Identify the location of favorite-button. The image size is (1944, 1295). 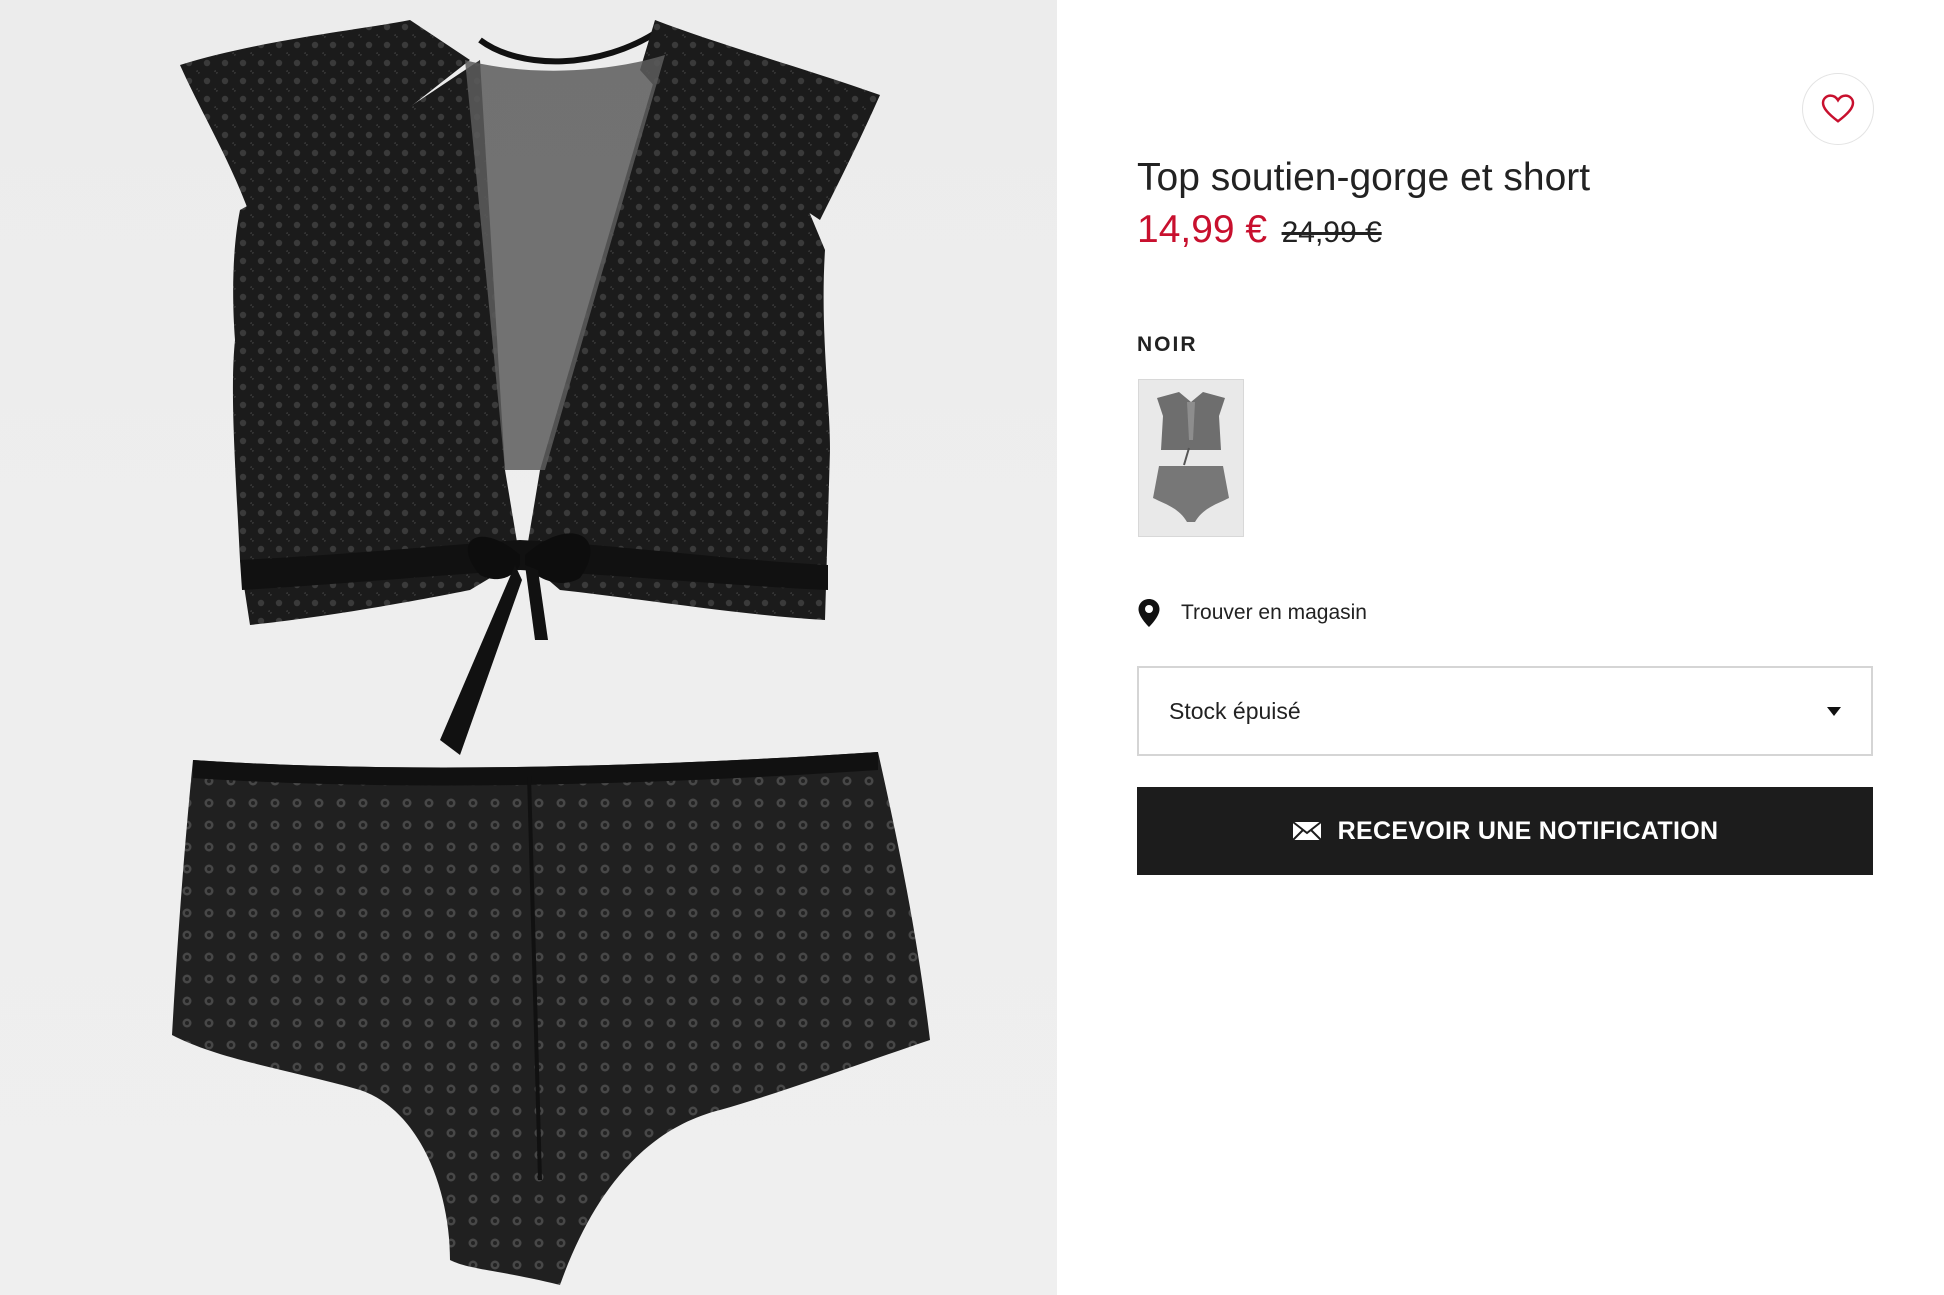
(1838, 109).